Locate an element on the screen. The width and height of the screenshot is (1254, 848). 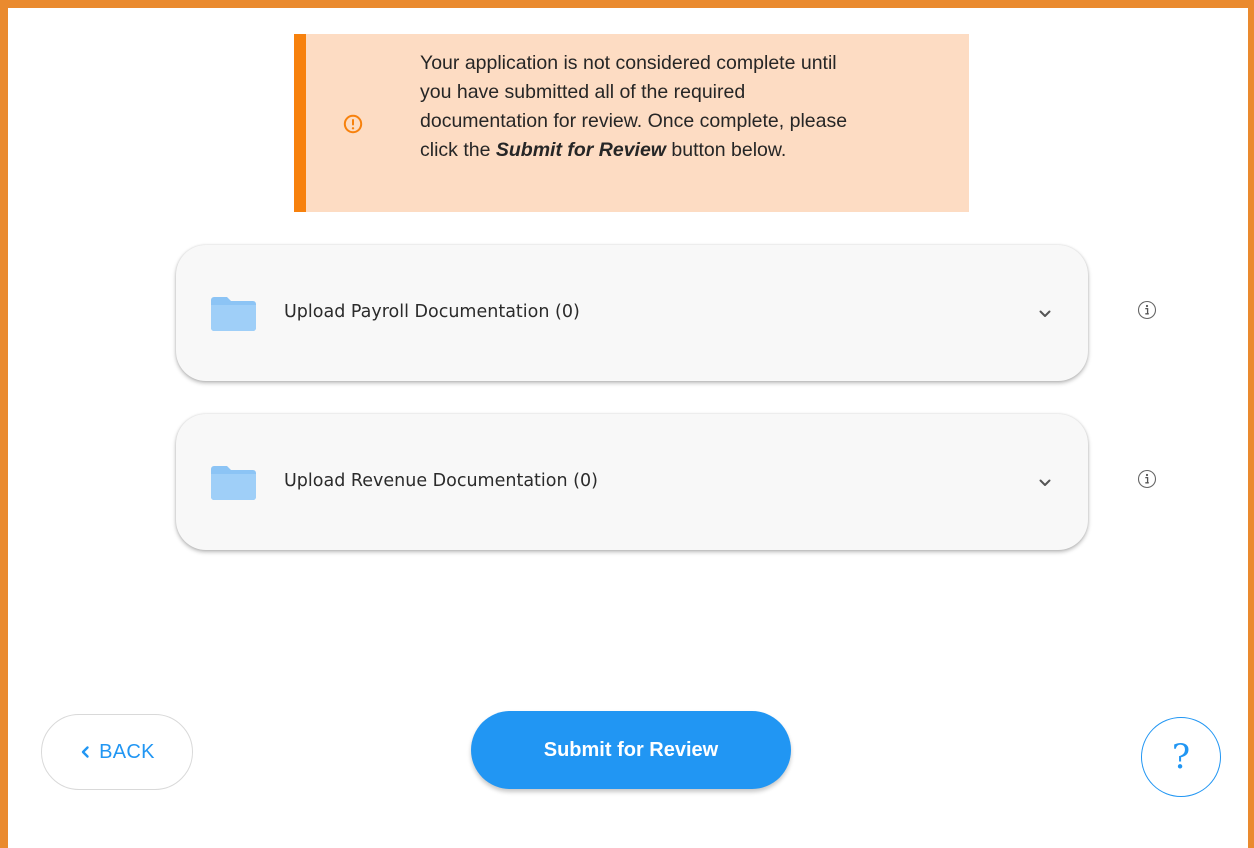
upload-revenue-section: Upload Revenue Documentation (0) is located at coordinates (632, 482).